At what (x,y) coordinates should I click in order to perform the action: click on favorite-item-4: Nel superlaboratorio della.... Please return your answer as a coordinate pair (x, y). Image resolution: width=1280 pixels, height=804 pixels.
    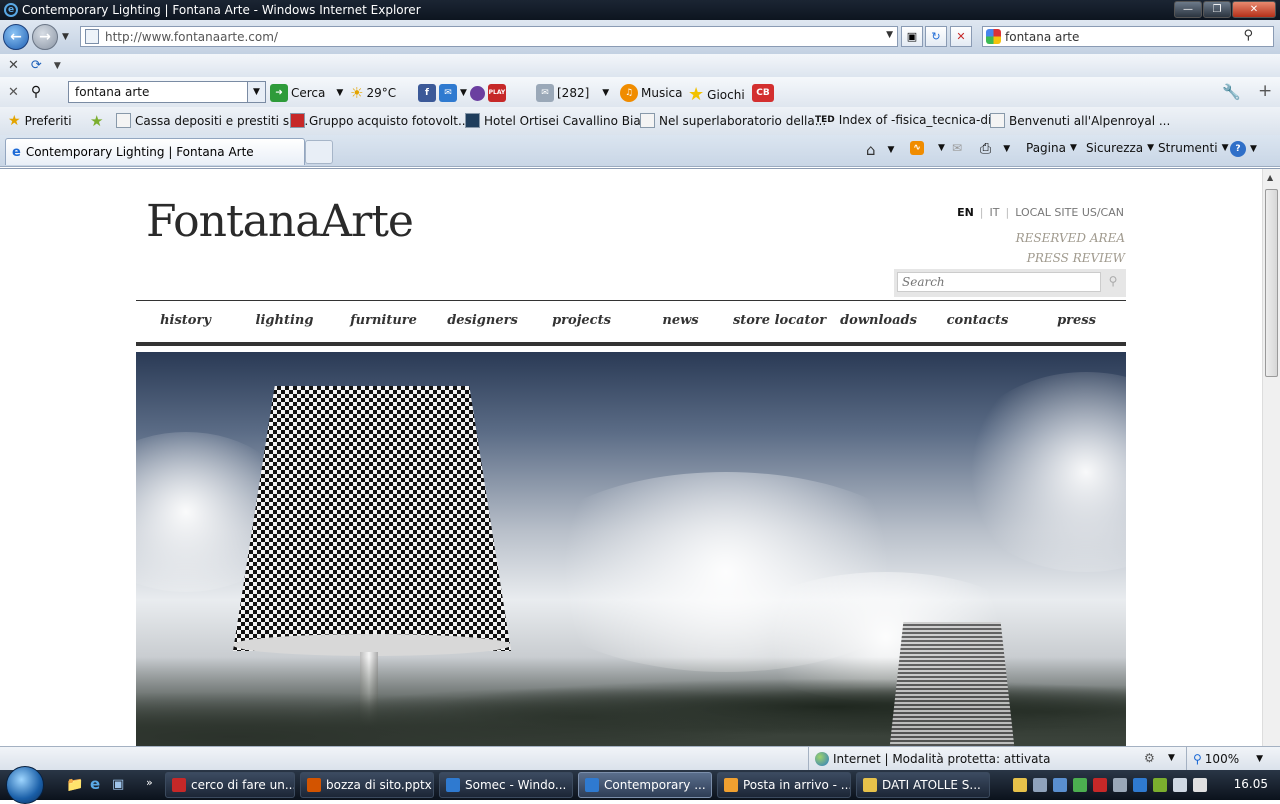
    Looking at the image, I should click on (733, 120).